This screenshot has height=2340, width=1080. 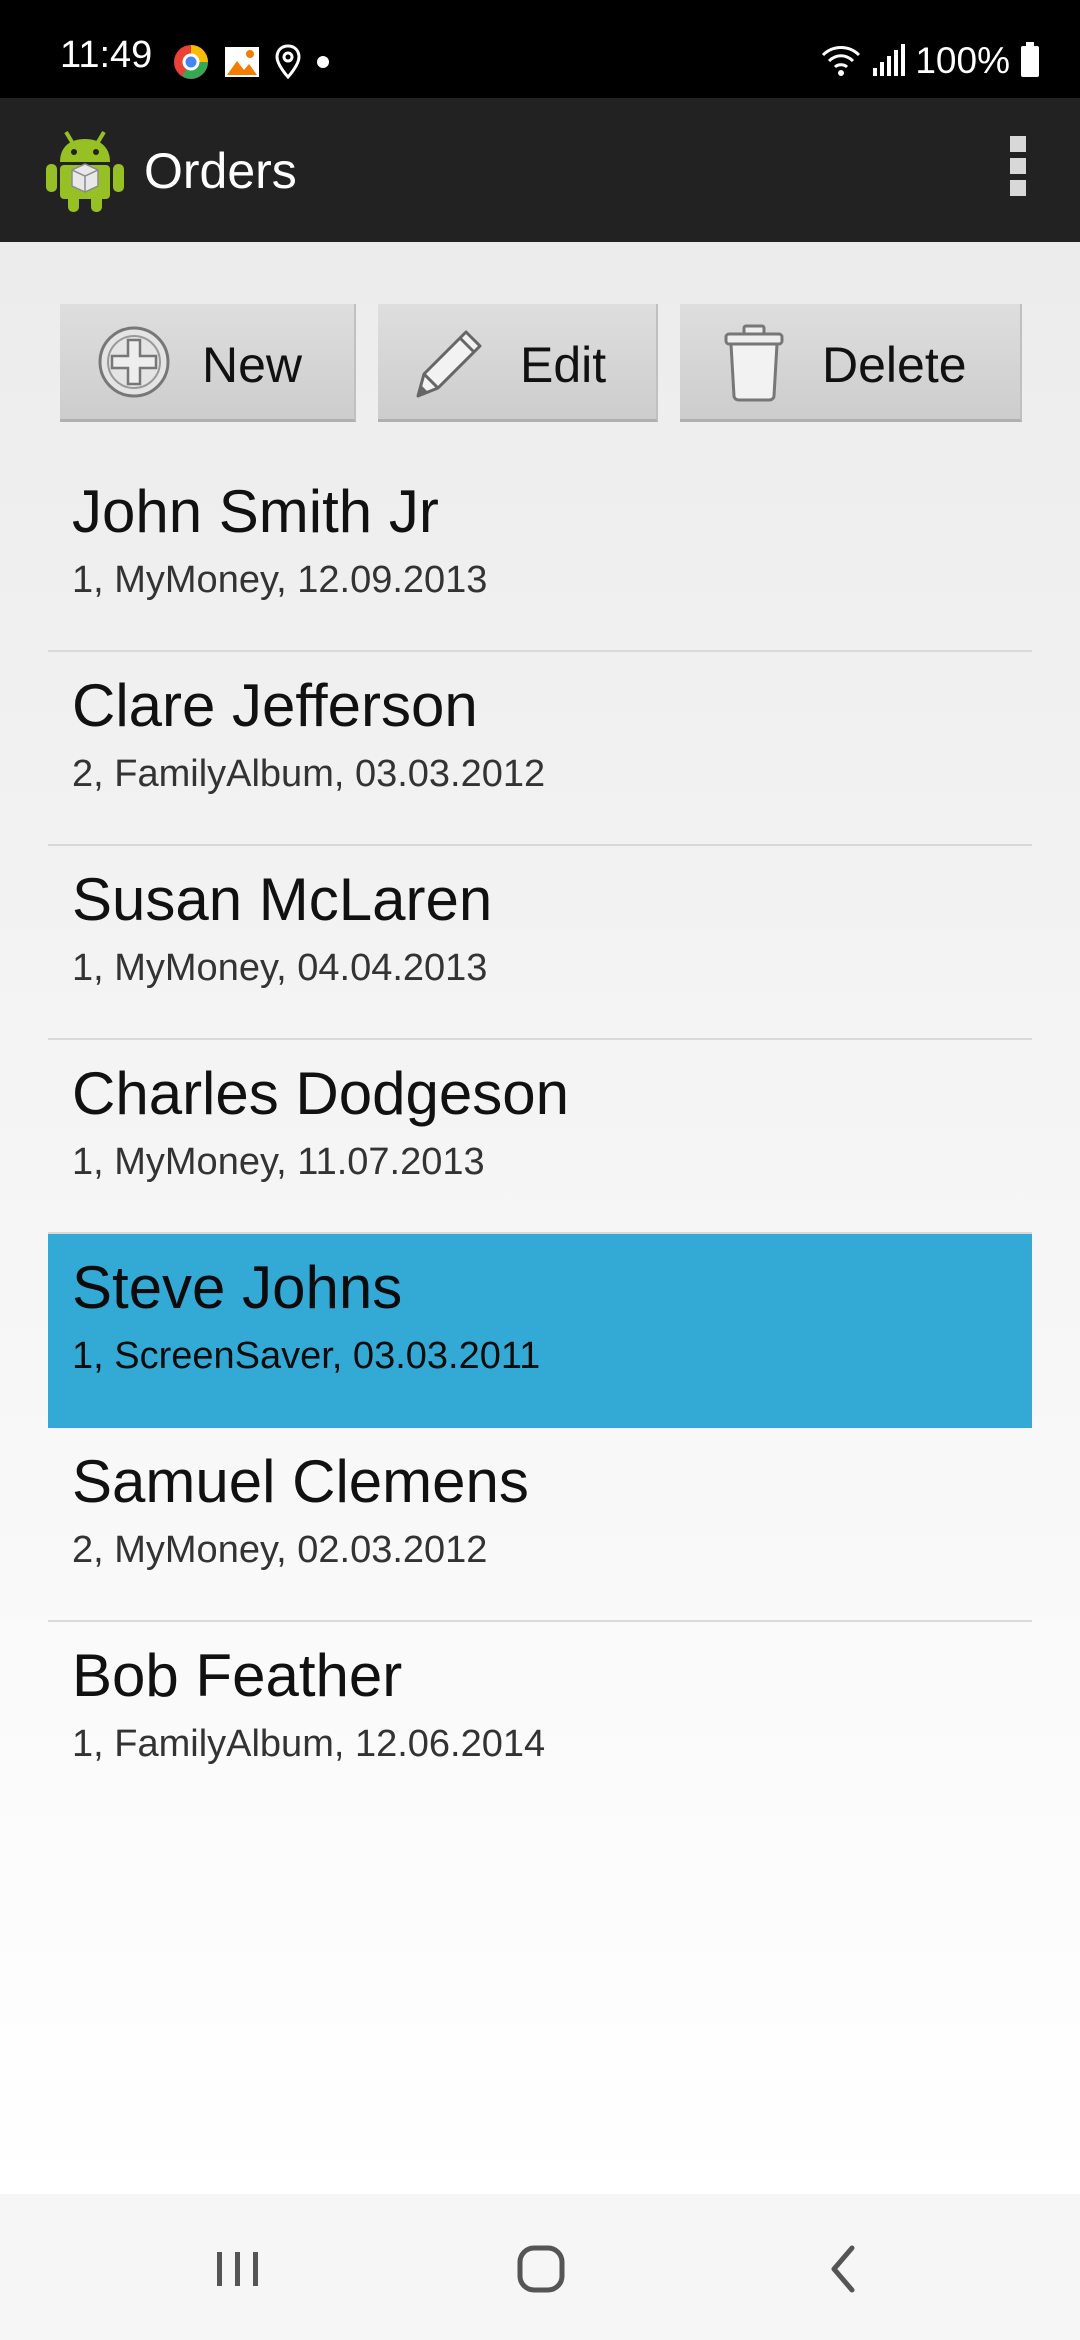 What do you see at coordinates (252, 365) in the screenshot?
I see `new-button-label: New` at bounding box center [252, 365].